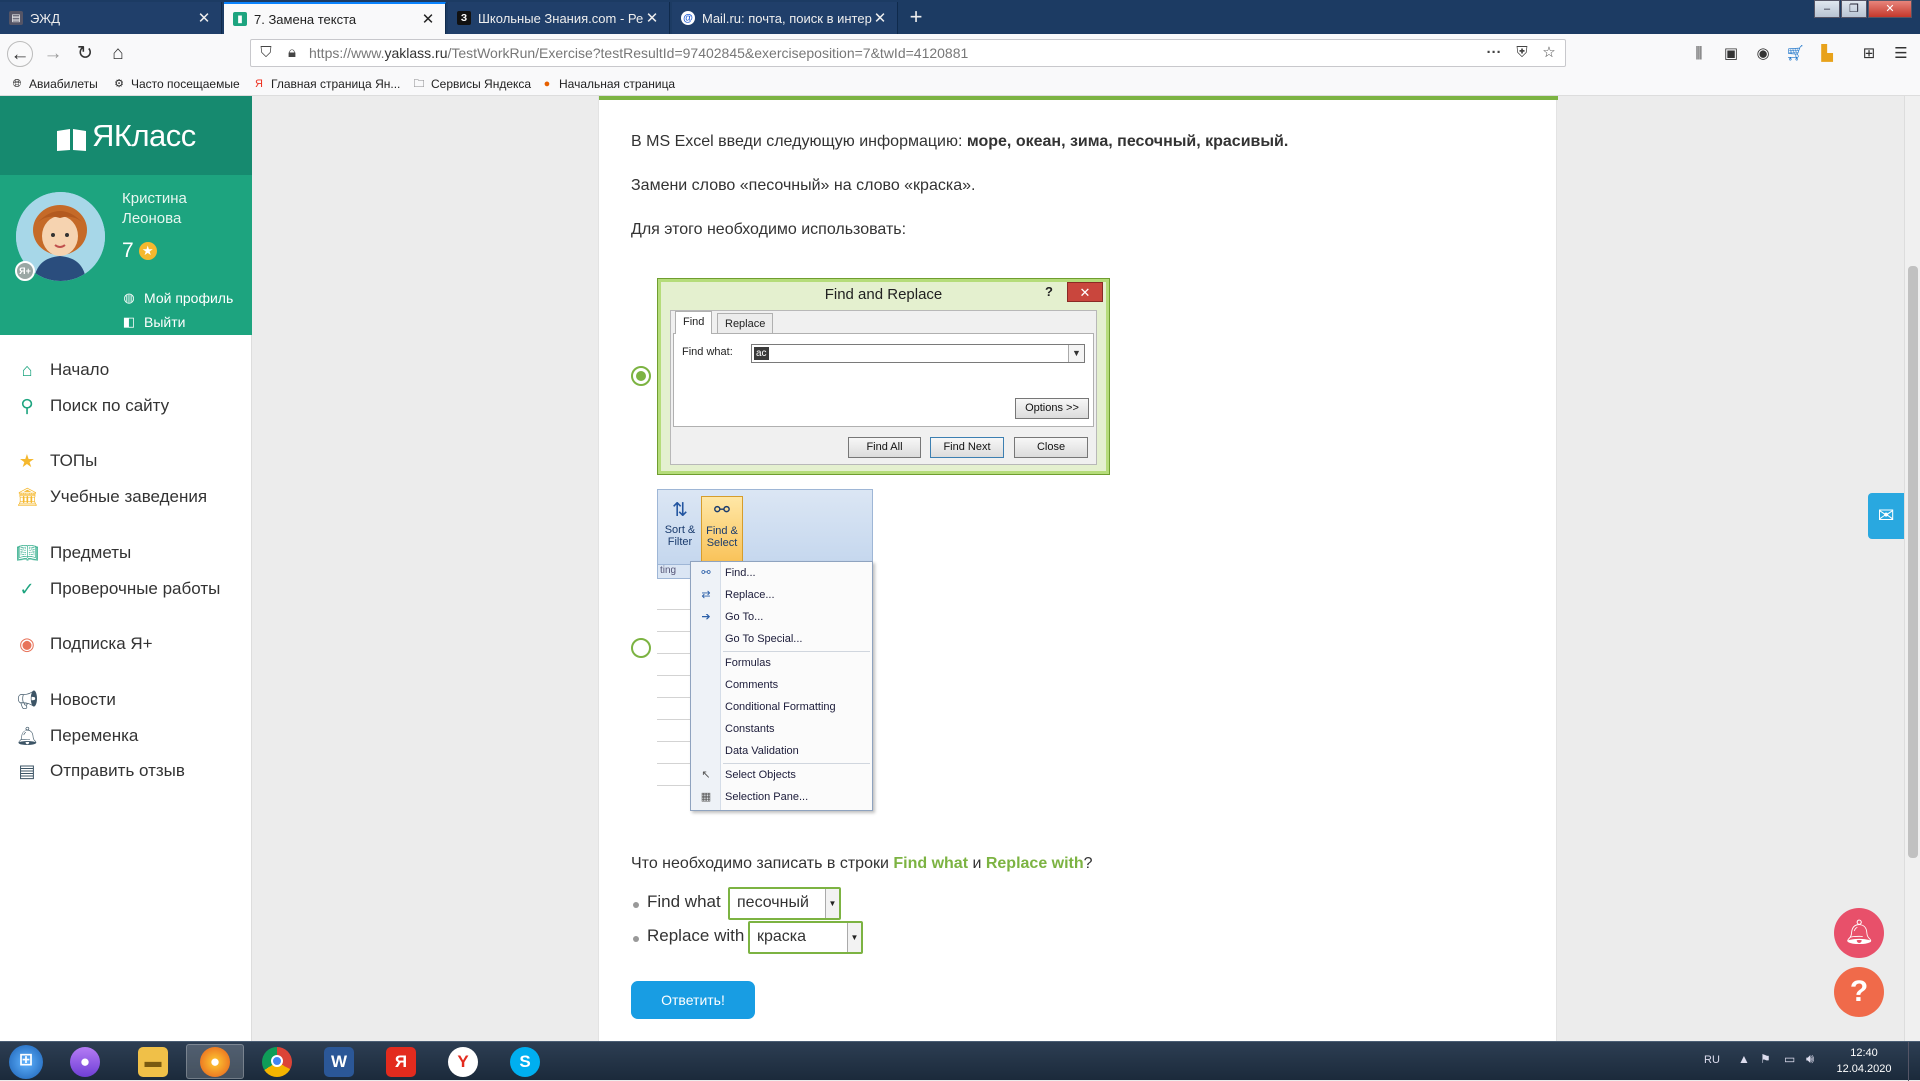 Image resolution: width=1920 pixels, height=1081 pixels. I want to click on bookmark-start-page: ● Начальная страница, so click(607, 84).